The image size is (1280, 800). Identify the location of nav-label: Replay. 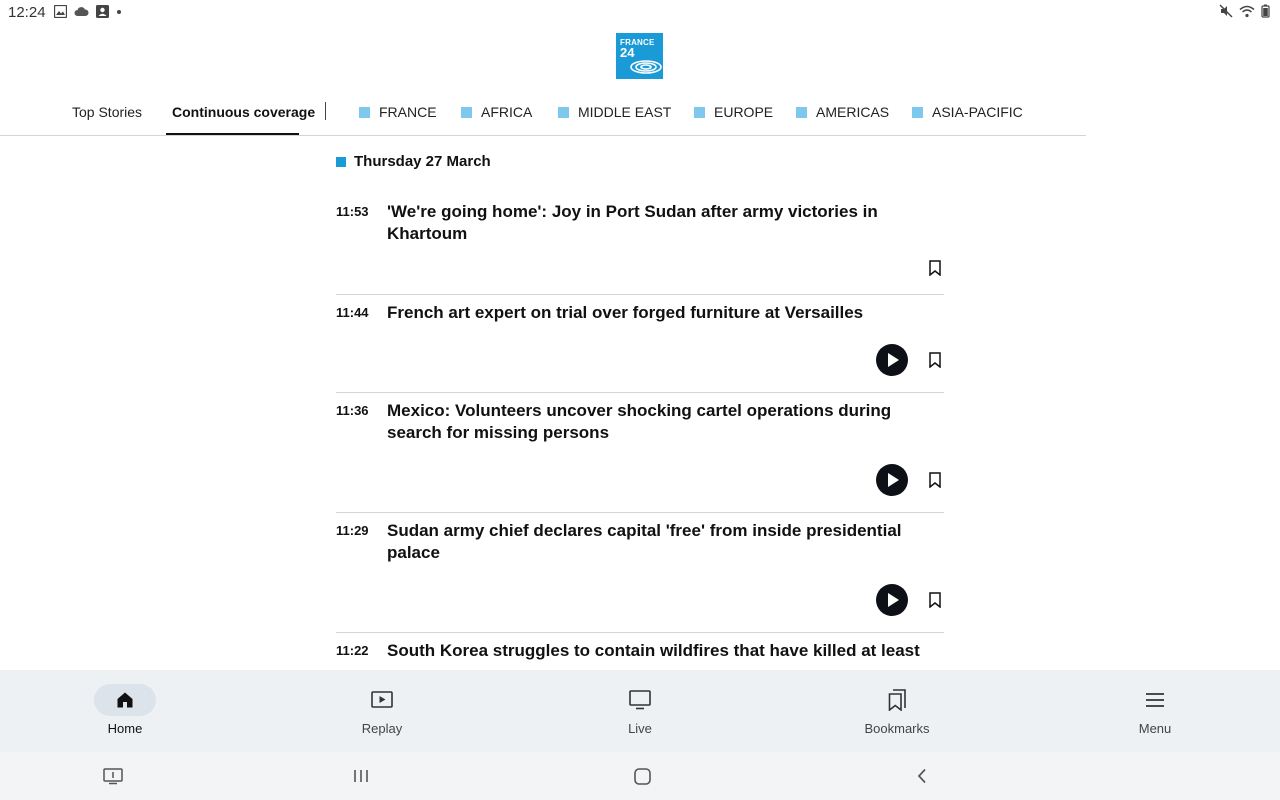
(382, 728).